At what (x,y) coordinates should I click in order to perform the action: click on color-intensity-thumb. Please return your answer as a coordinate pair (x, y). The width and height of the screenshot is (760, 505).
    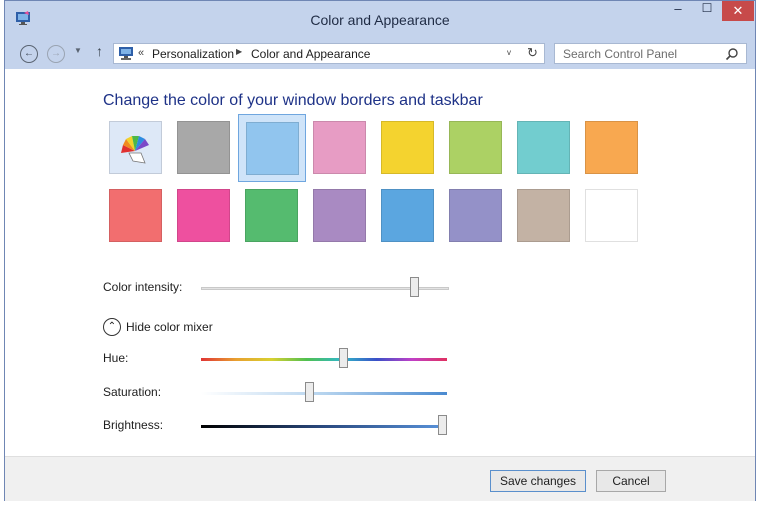
    Looking at the image, I should click on (414, 287).